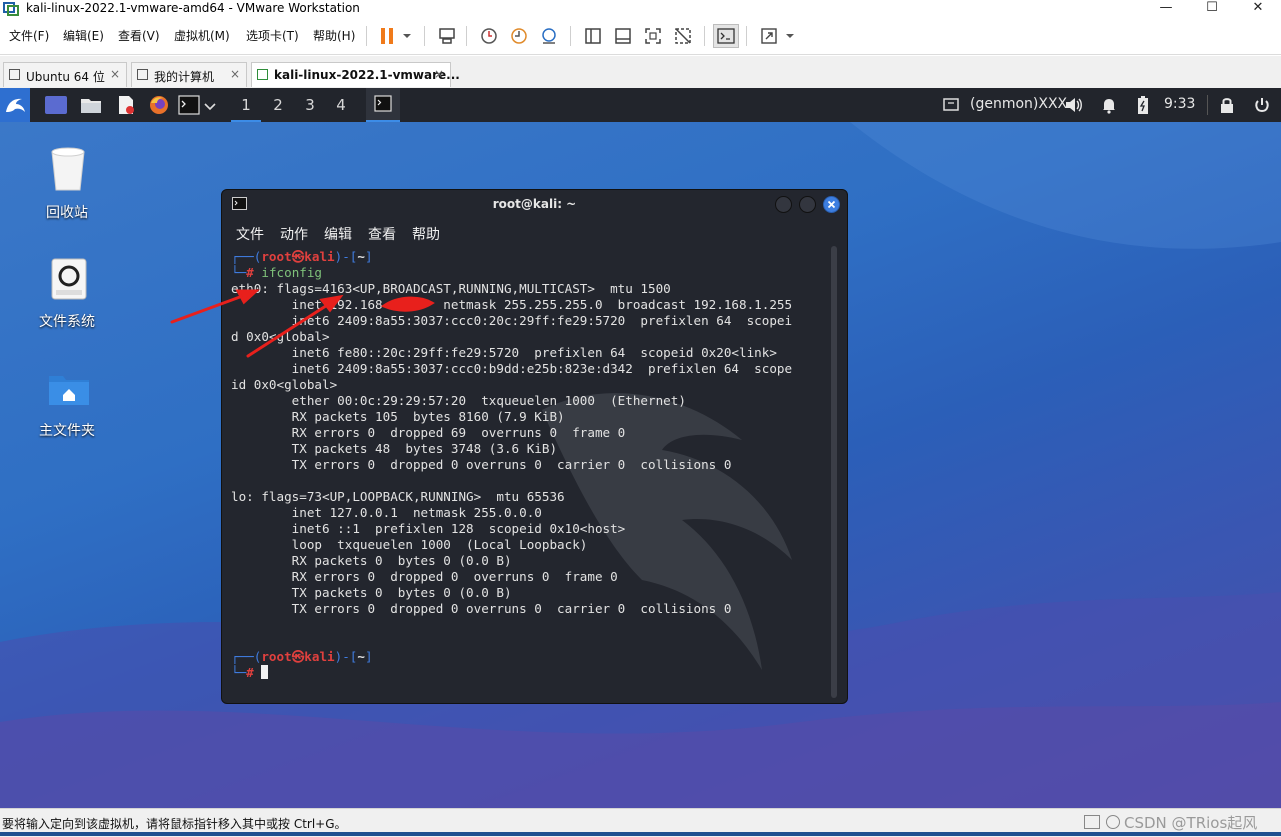 This screenshot has width=1281, height=837. I want to click on volume-icon, so click(1074, 105).